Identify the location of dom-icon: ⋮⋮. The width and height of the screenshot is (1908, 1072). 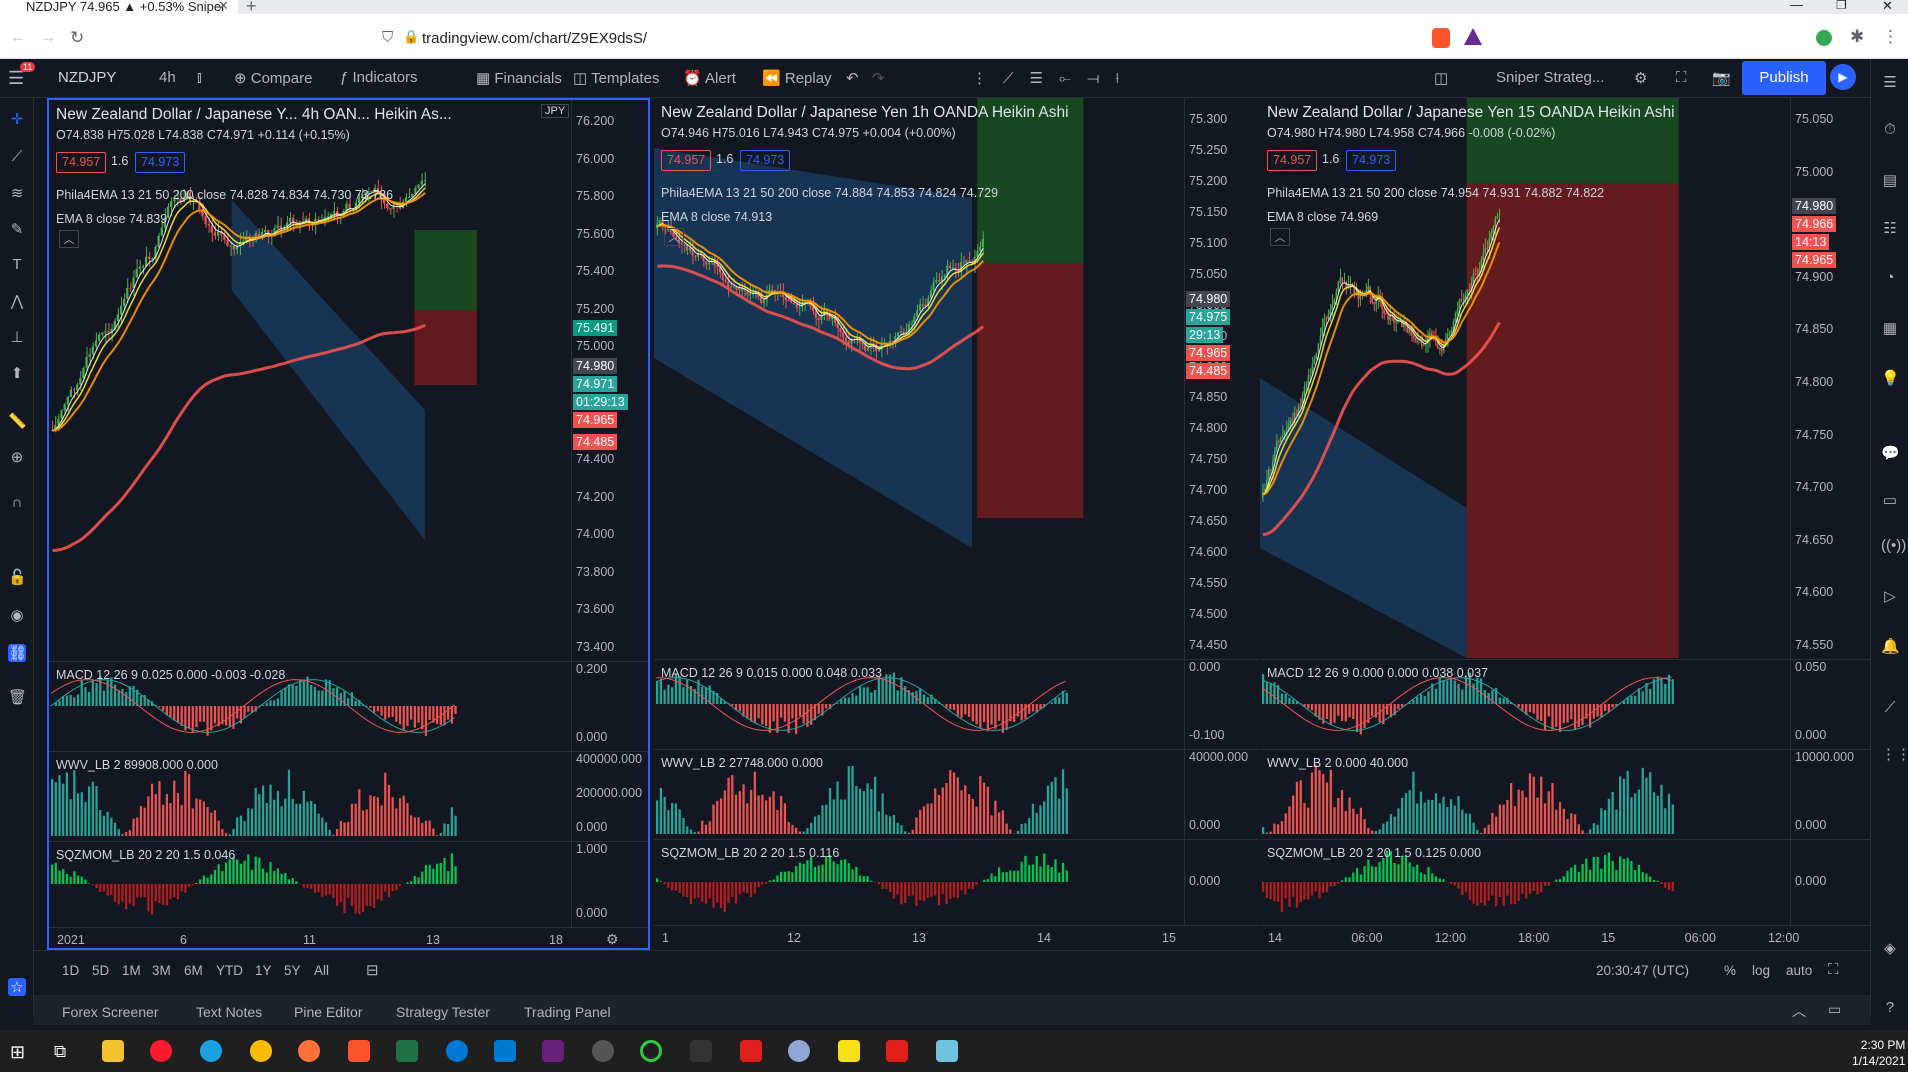
(1894, 754).